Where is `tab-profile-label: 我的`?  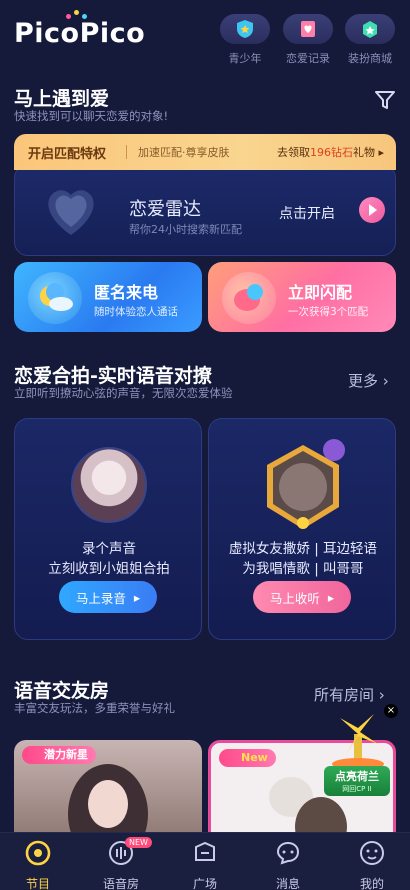
tab-profile-label: 我的 is located at coordinates (371, 883).